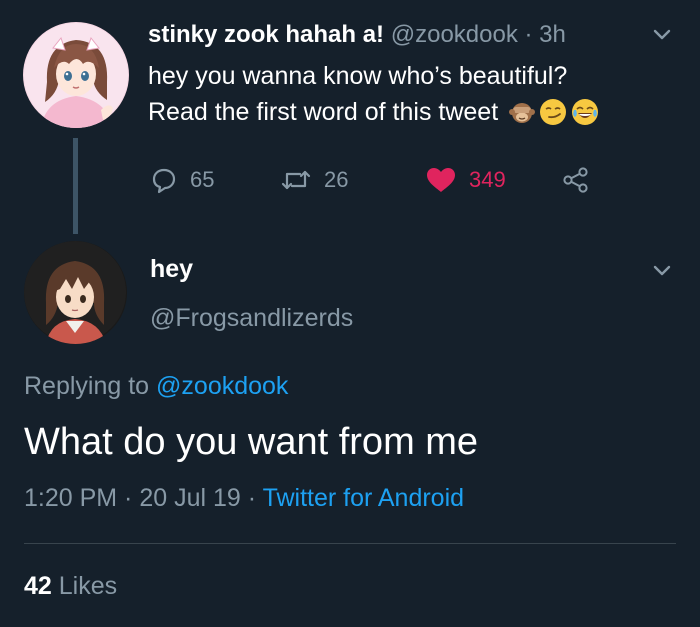 The width and height of the screenshot is (700, 627). I want to click on reply-time: 1:20 PM, so click(71, 498).